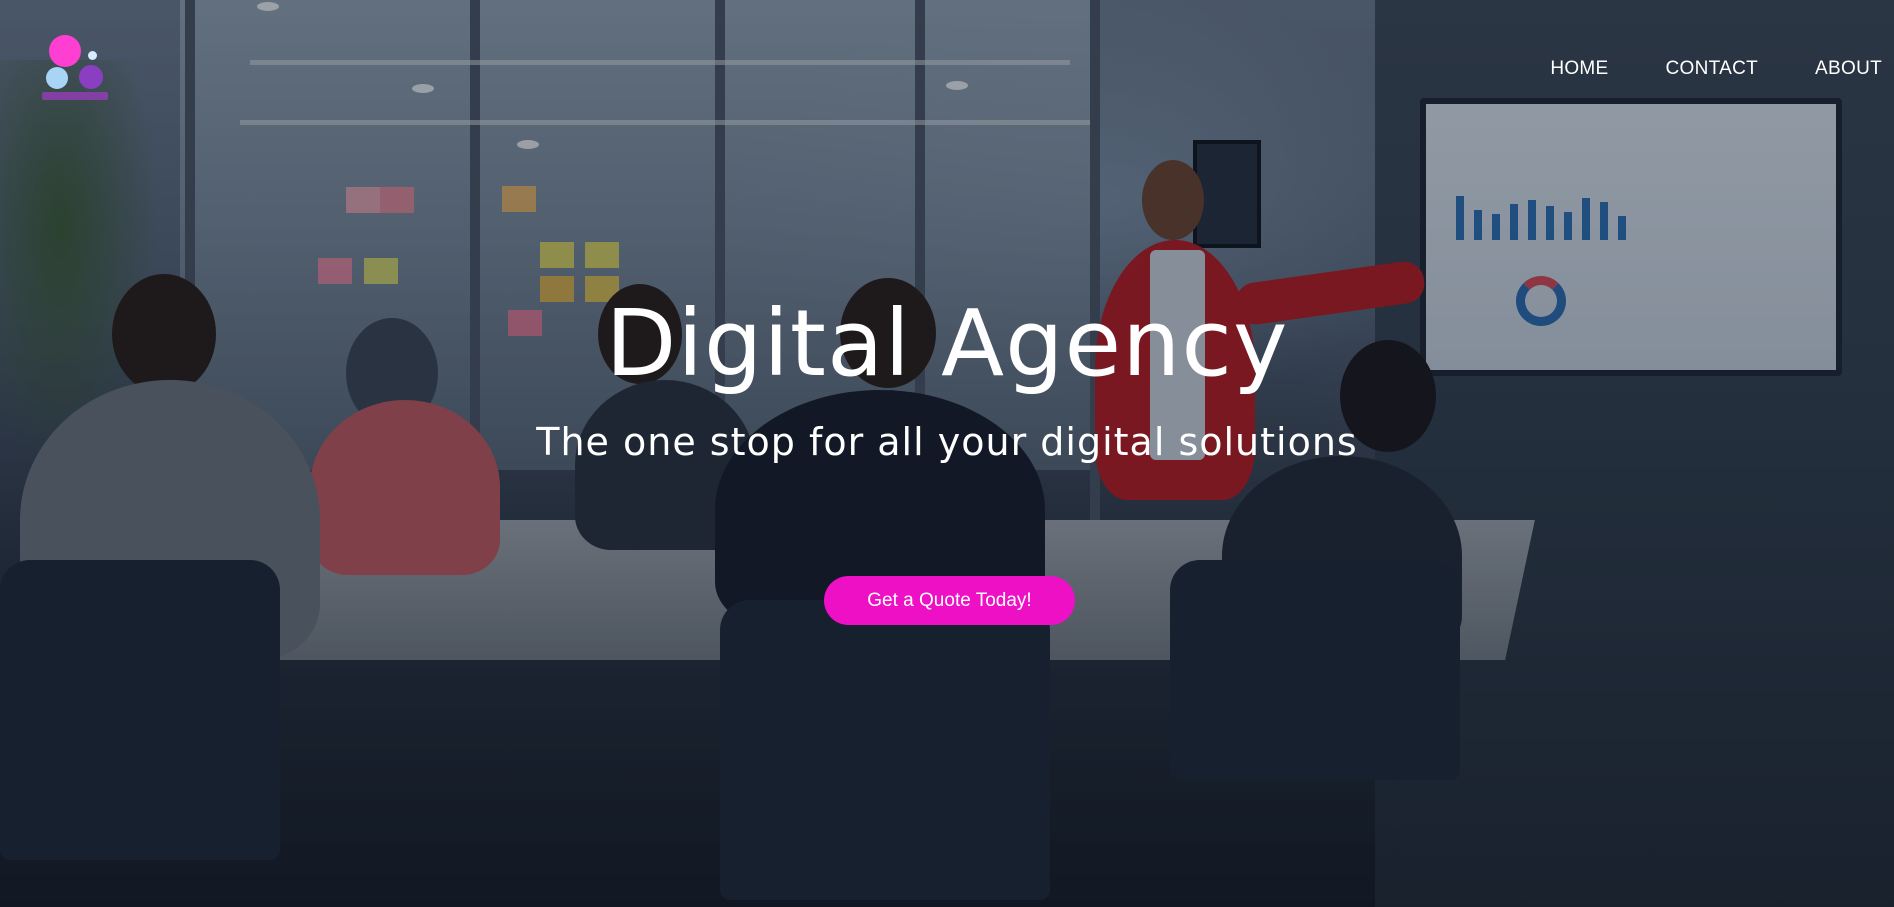 The width and height of the screenshot is (1894, 907). What do you see at coordinates (949, 600) in the screenshot?
I see `get-quote-button: Get a Quote Today!` at bounding box center [949, 600].